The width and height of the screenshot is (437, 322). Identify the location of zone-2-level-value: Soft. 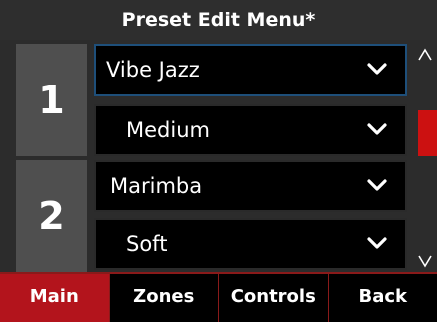
(147, 244).